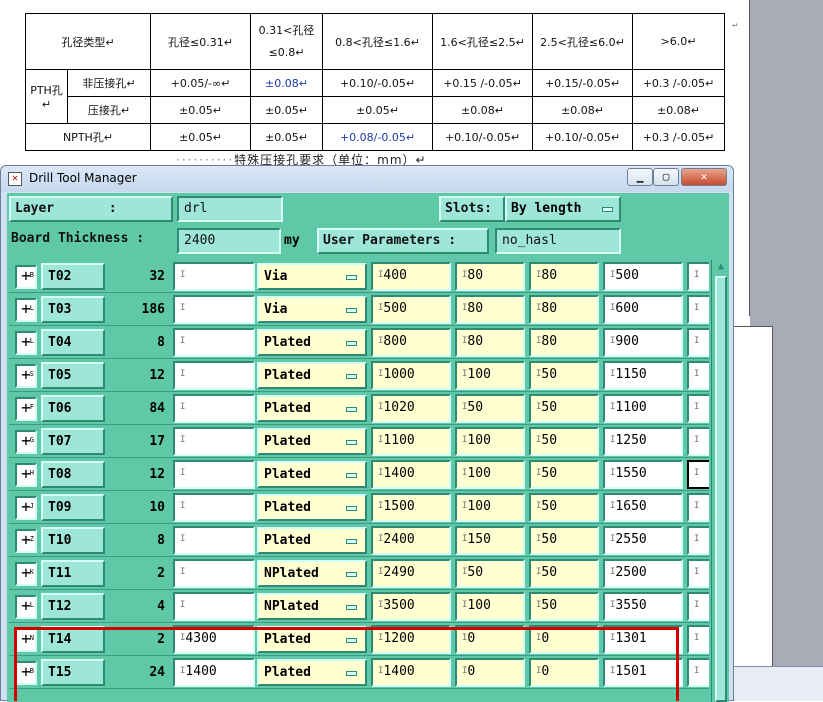 This screenshot has width=823, height=702. What do you see at coordinates (411, 375) in the screenshot?
I see `tool-value-field: I1000` at bounding box center [411, 375].